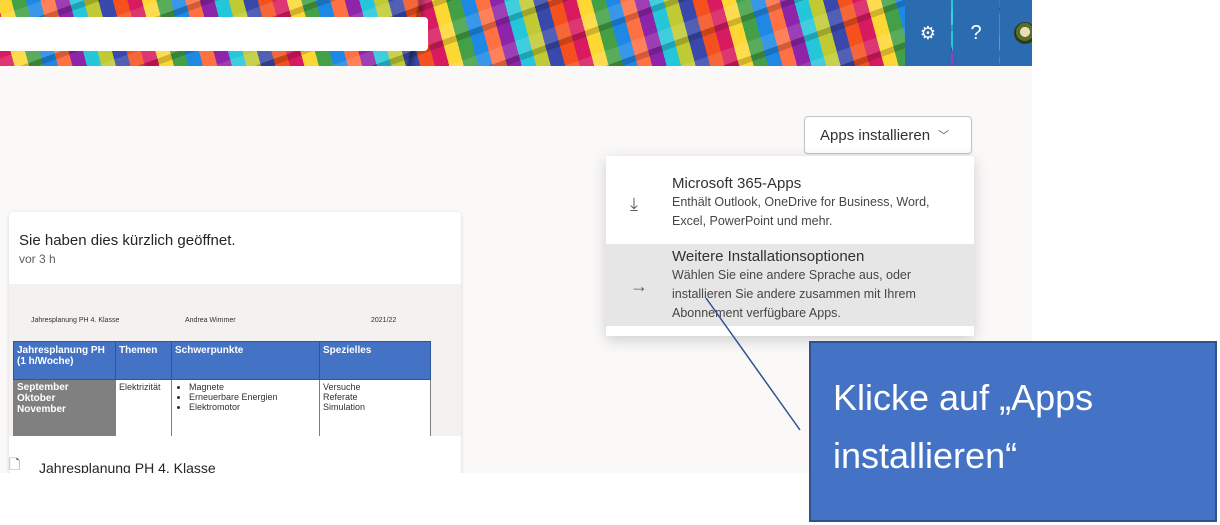  What do you see at coordinates (925, 455) in the screenshot?
I see `callout-line: installieren“` at bounding box center [925, 455].